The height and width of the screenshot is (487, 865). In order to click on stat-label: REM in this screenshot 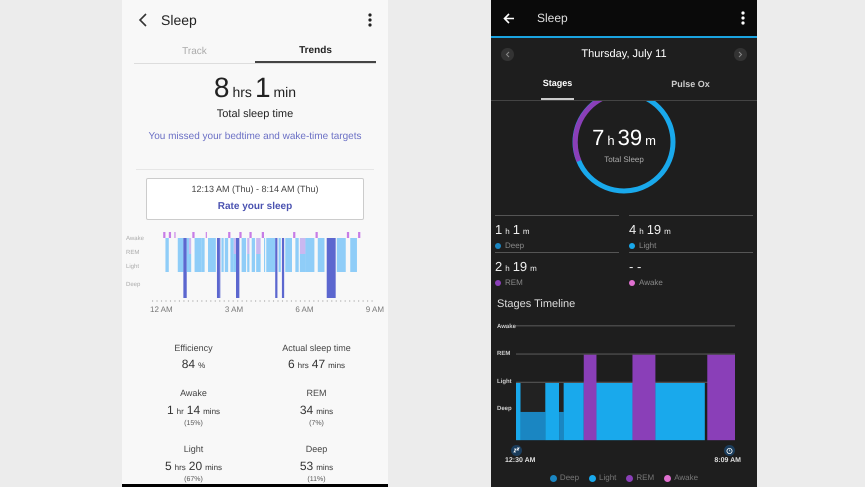, I will do `click(316, 393)`.